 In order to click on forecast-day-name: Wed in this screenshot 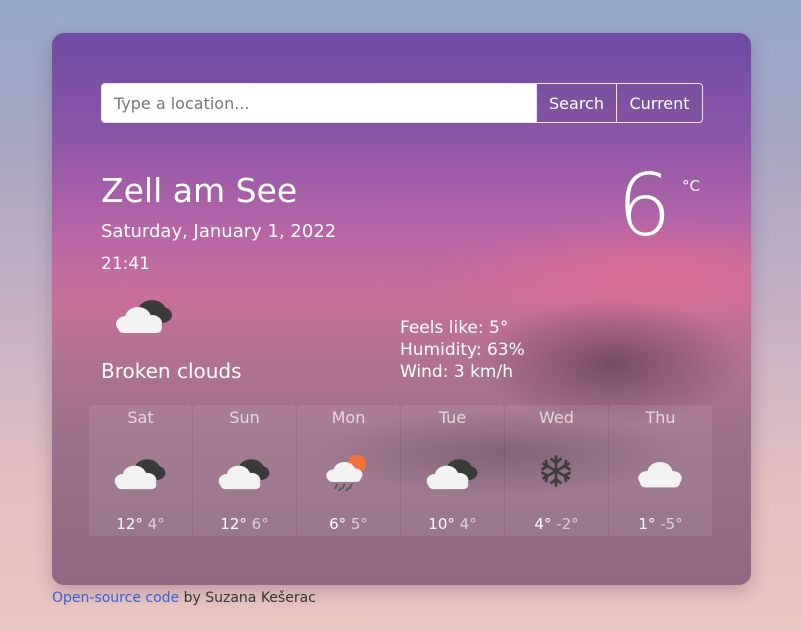, I will do `click(556, 417)`.